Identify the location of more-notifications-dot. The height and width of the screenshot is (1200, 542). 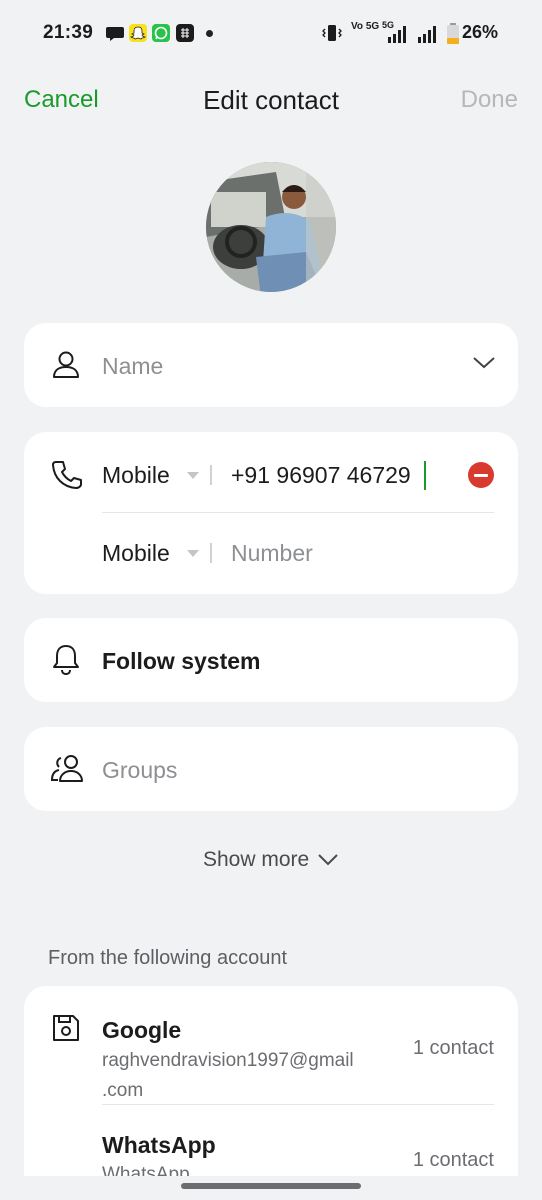
(209, 33).